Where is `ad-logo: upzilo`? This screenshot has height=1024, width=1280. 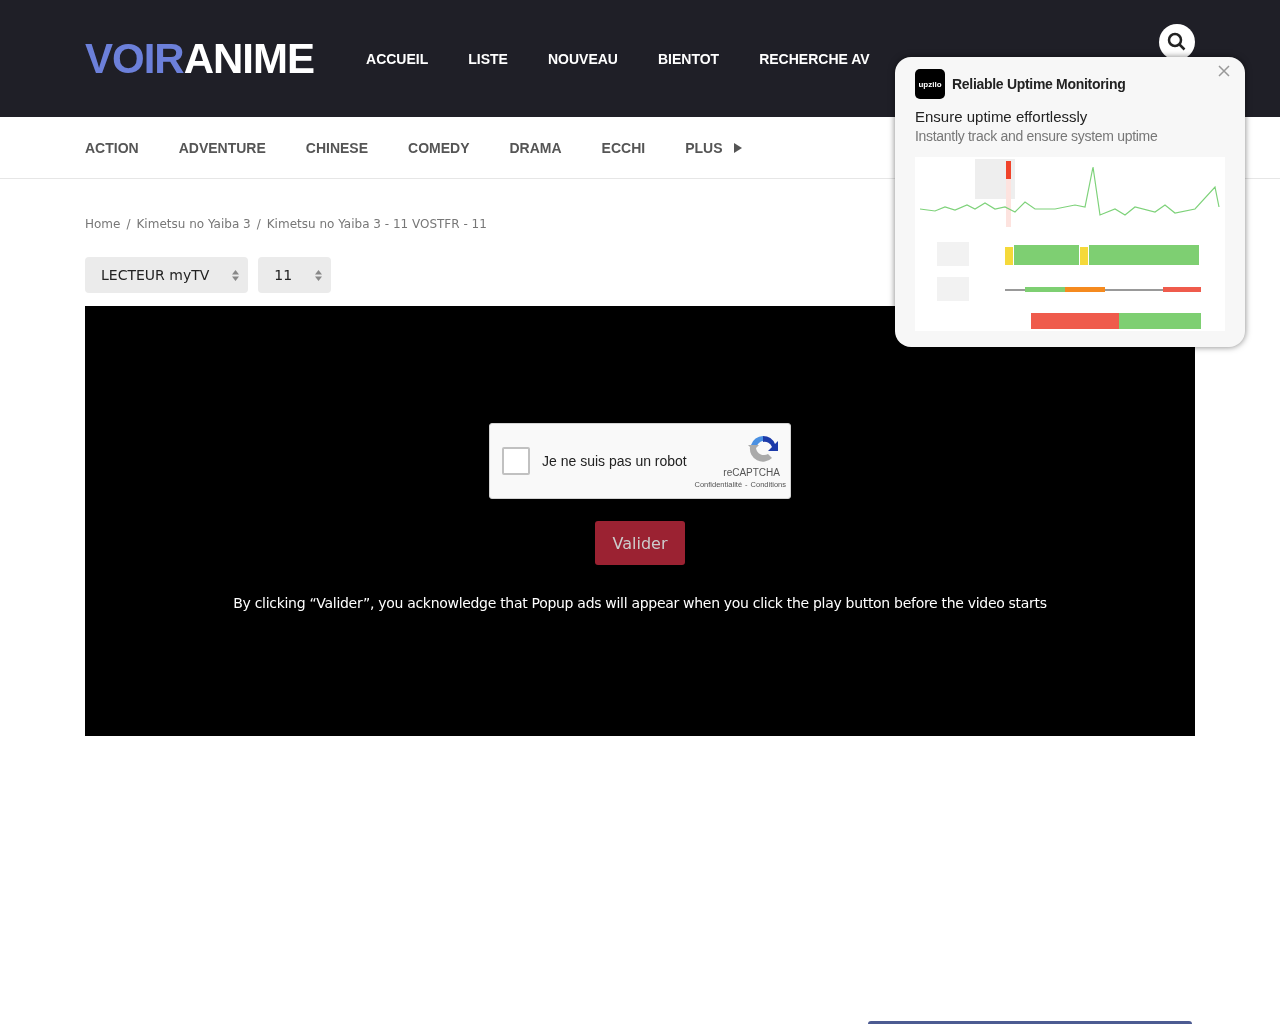
ad-logo: upzilo is located at coordinates (930, 84).